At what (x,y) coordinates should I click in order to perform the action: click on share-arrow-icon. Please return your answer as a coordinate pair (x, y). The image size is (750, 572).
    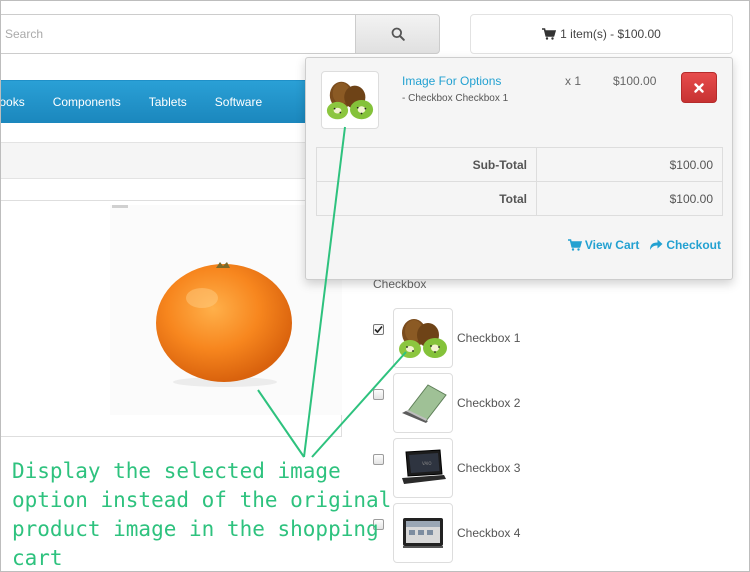
    Looking at the image, I should click on (656, 244).